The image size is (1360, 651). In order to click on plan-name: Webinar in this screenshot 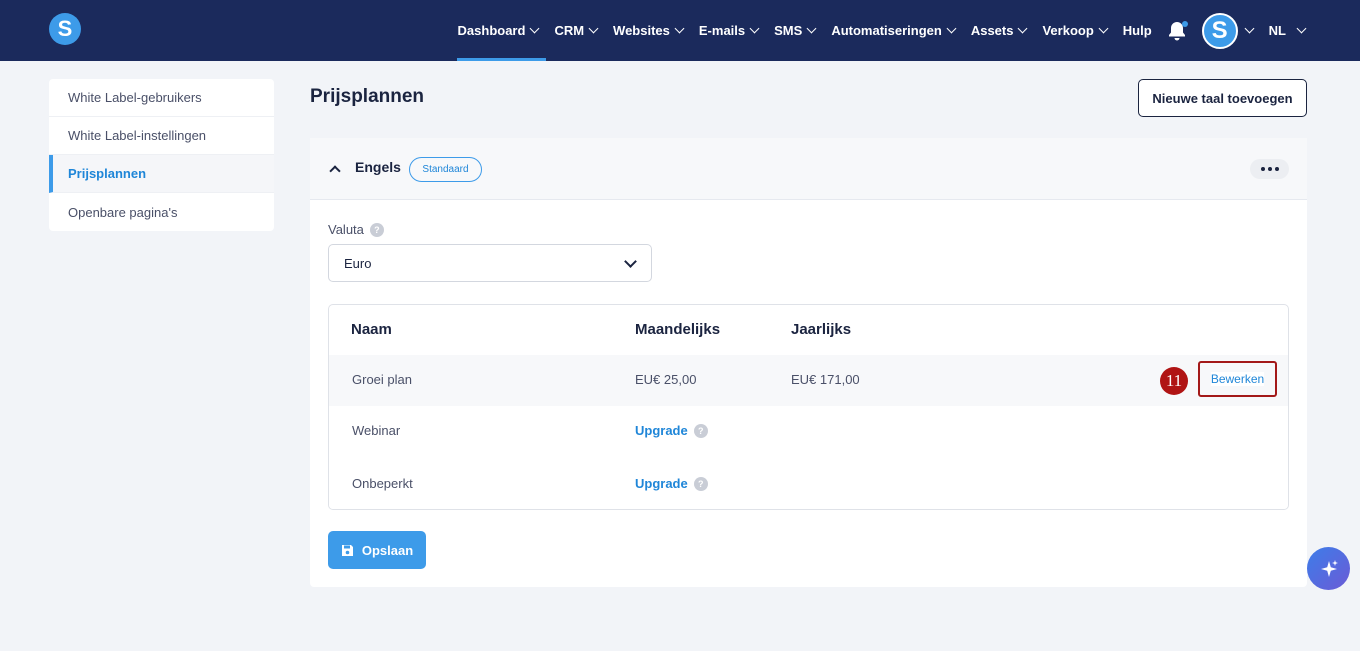, I will do `click(376, 430)`.